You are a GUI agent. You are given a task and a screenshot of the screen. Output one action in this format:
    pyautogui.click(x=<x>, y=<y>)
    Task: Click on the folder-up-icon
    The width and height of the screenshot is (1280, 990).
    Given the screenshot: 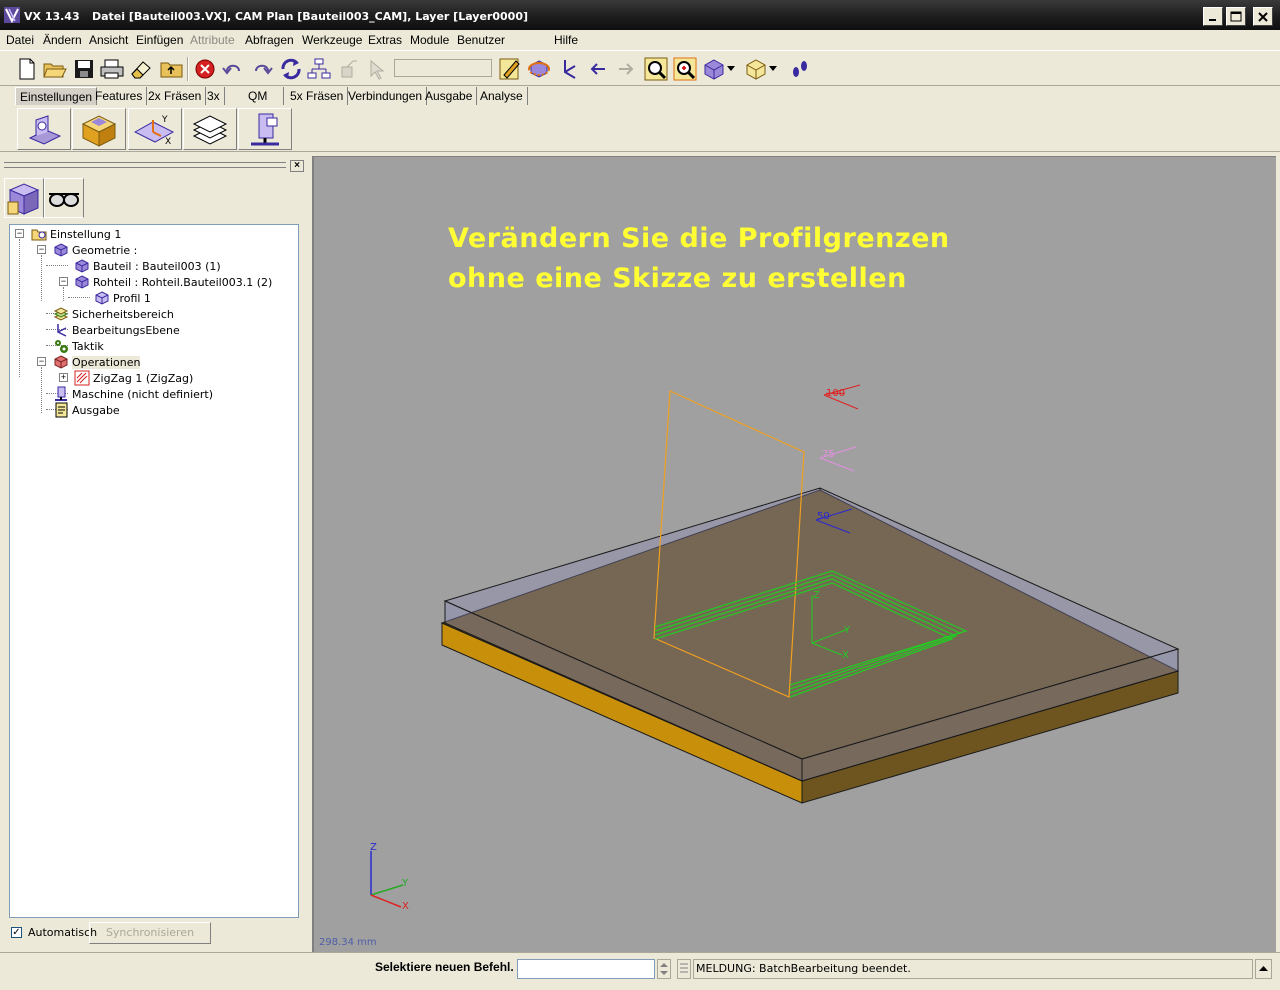 What is the action you would take?
    pyautogui.click(x=171, y=70)
    